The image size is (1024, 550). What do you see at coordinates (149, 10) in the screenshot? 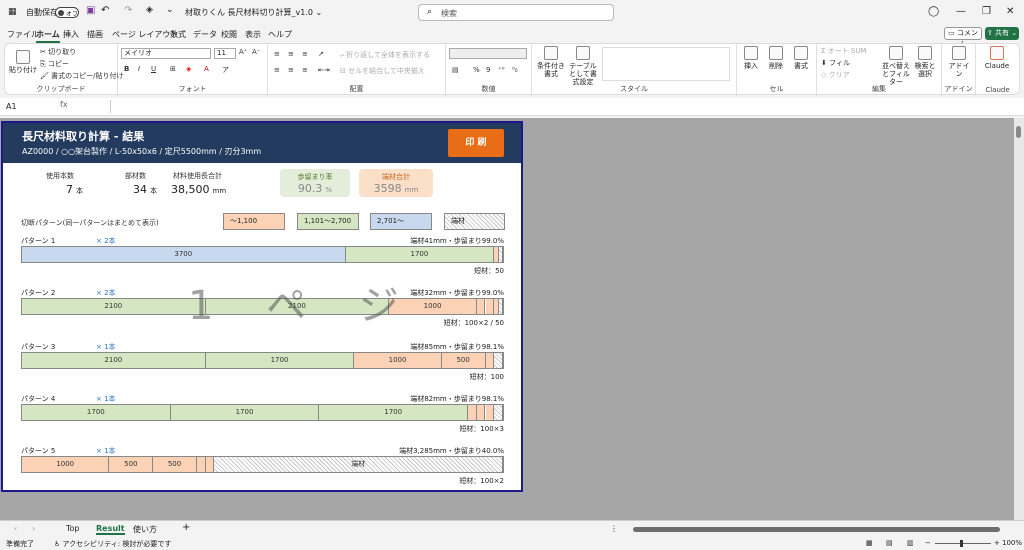
I see `format-icon: ◈` at bounding box center [149, 10].